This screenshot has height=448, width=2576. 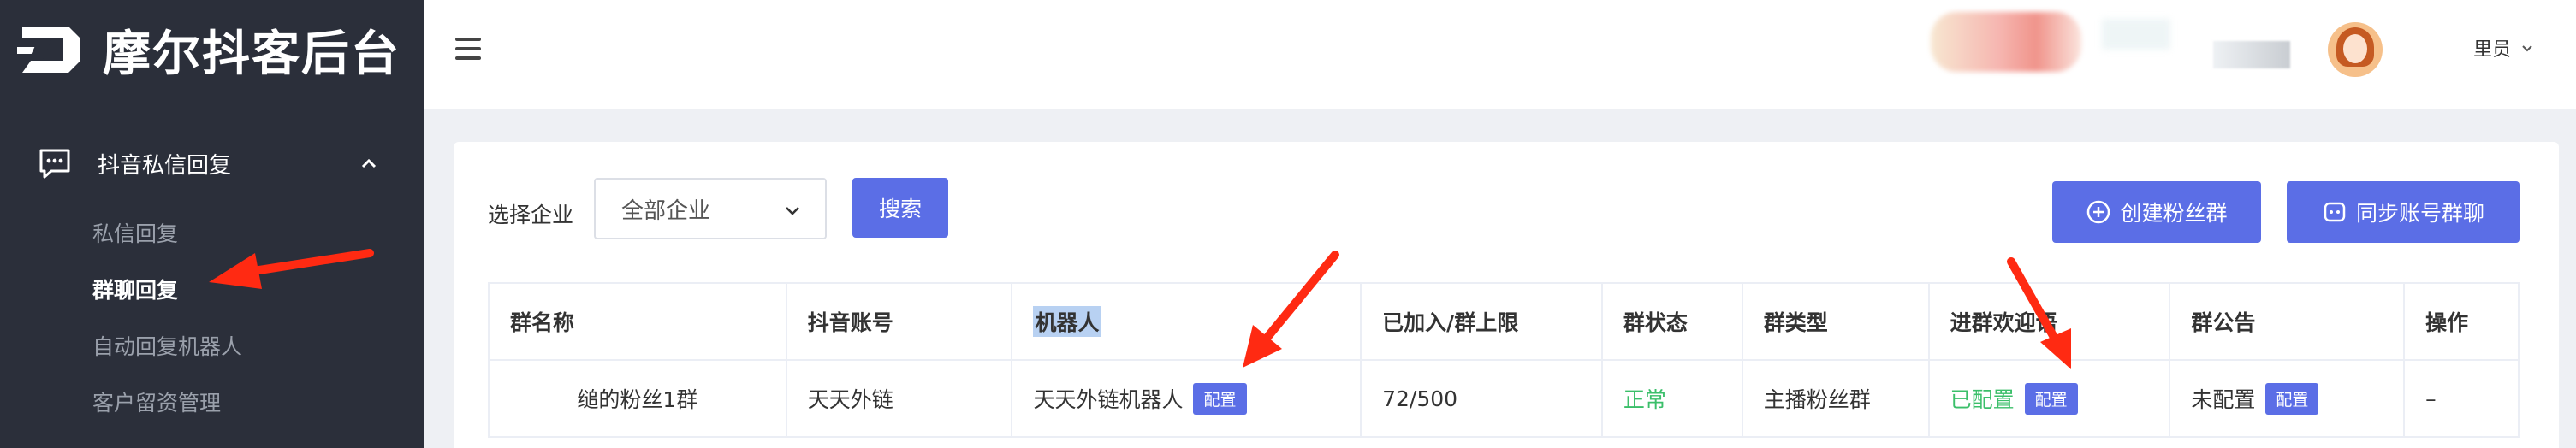 I want to click on col-operation: 操作, so click(x=2462, y=322).